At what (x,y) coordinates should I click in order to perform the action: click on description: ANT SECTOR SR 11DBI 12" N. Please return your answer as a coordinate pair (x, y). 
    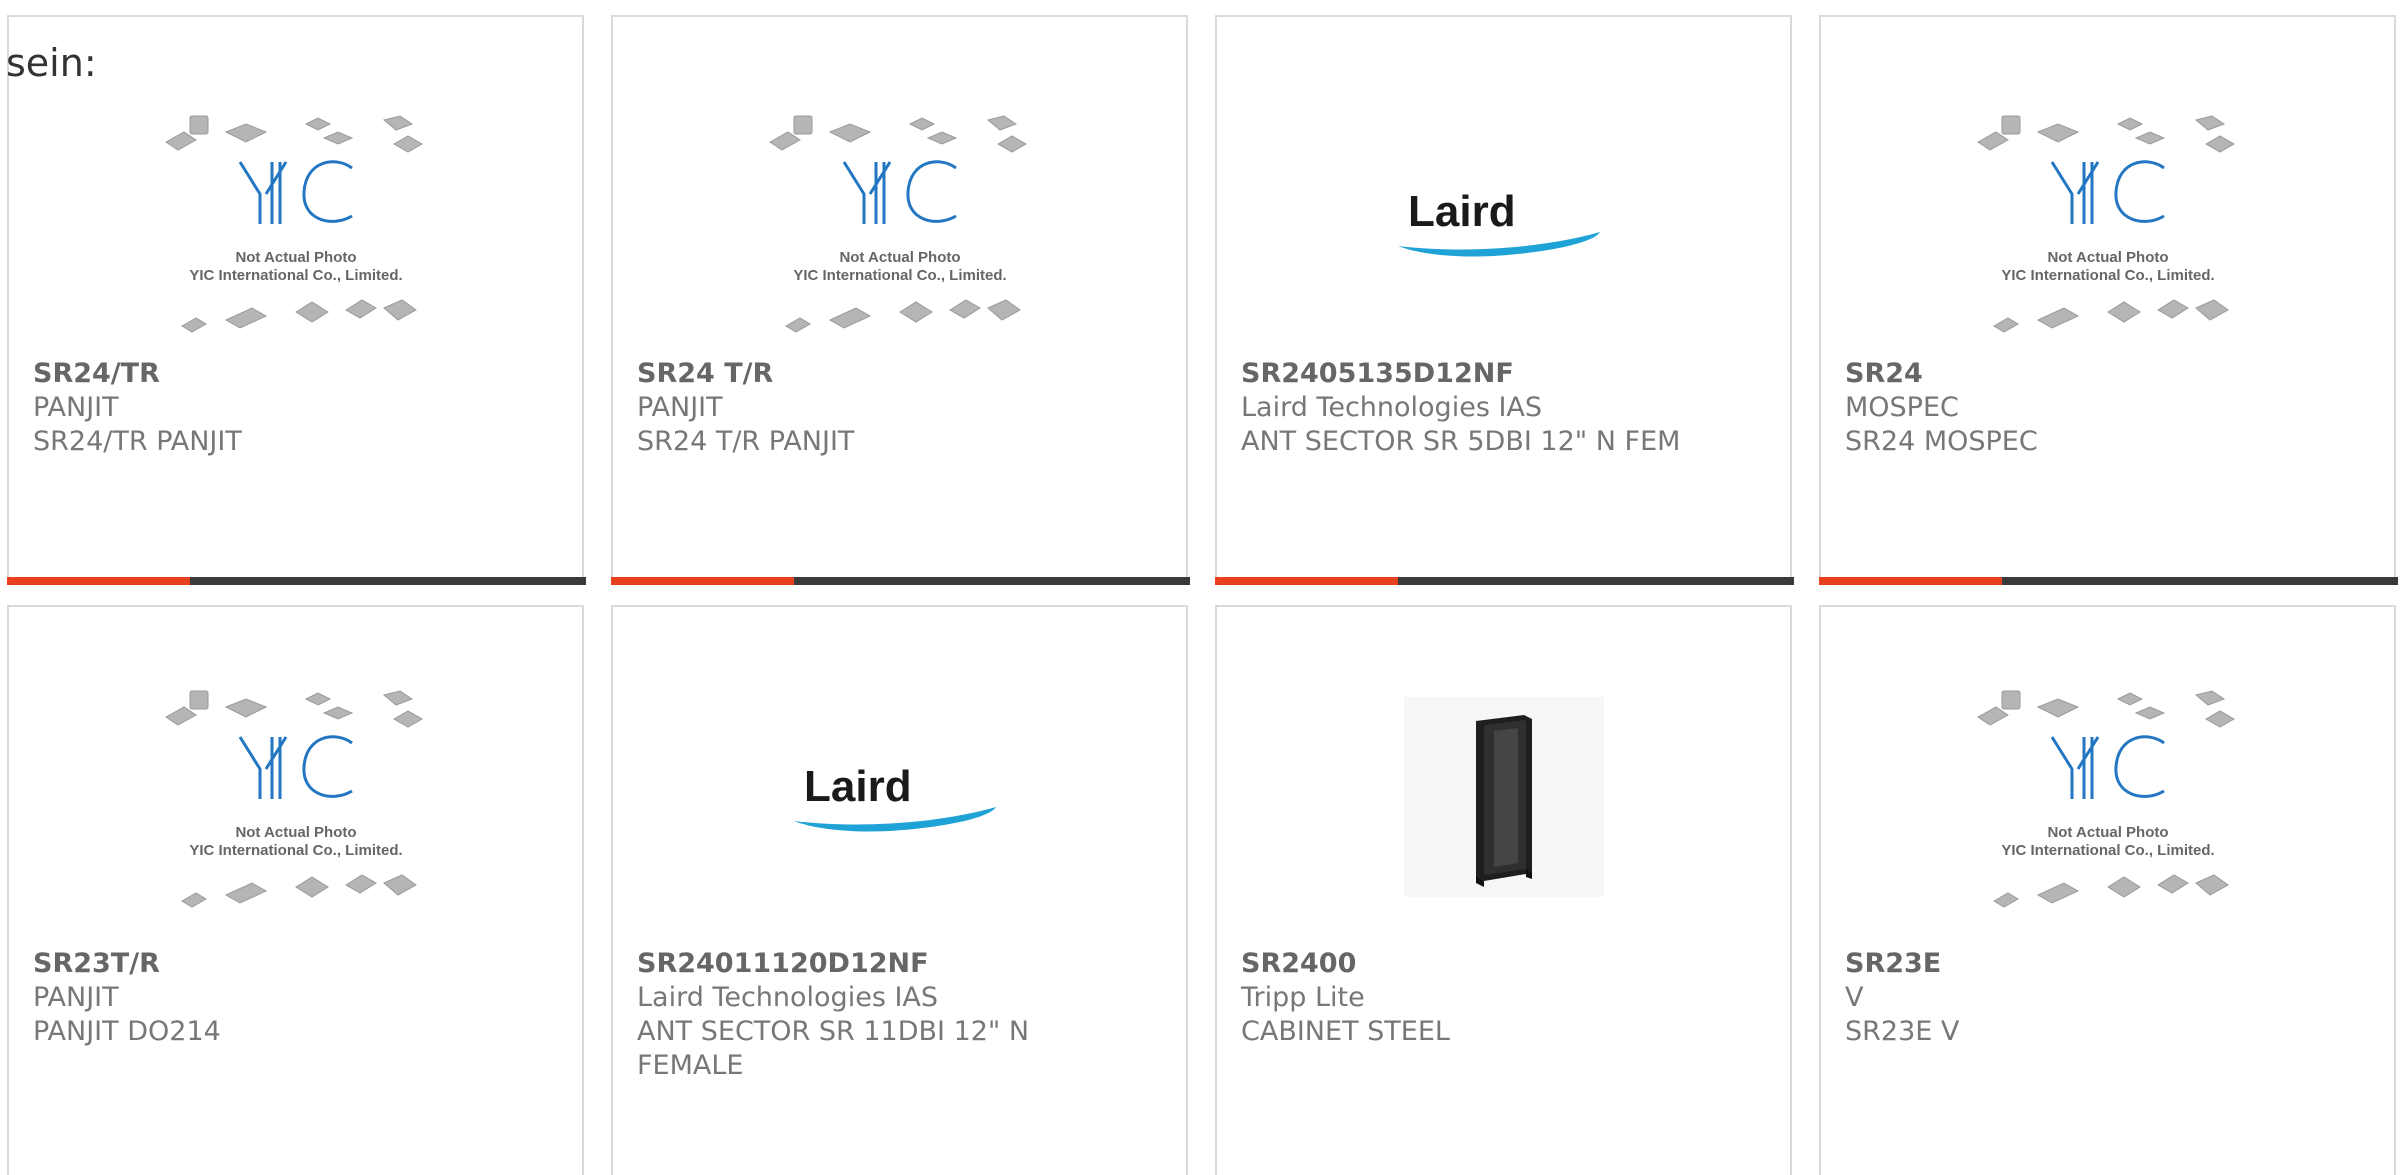
    Looking at the image, I should click on (833, 1031).